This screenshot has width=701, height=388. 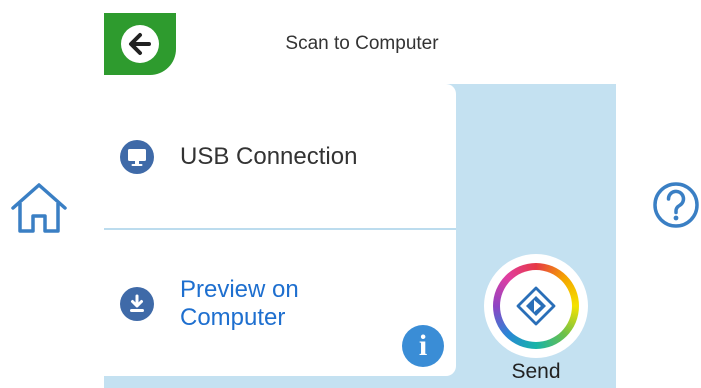 What do you see at coordinates (137, 303) in the screenshot?
I see `download-icon` at bounding box center [137, 303].